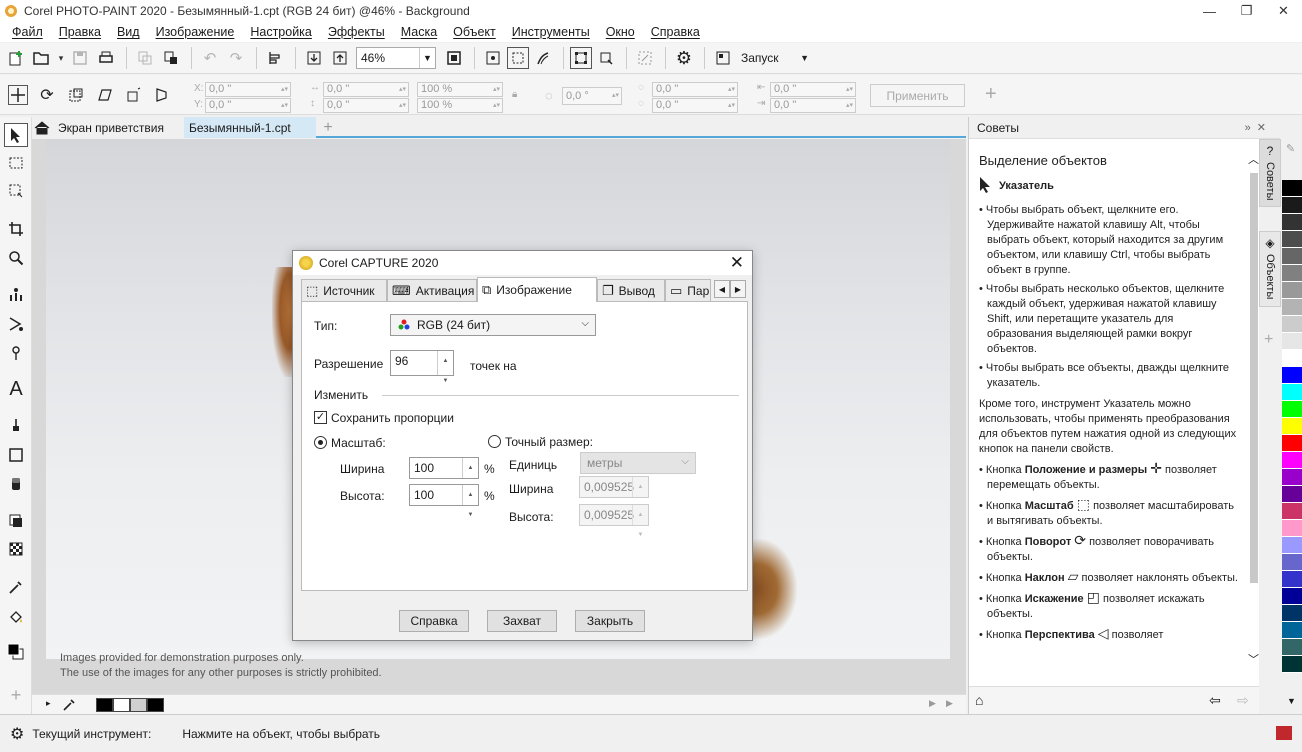  Describe the element at coordinates (236, 58) in the screenshot. I see `redo-icon: ↷` at that location.